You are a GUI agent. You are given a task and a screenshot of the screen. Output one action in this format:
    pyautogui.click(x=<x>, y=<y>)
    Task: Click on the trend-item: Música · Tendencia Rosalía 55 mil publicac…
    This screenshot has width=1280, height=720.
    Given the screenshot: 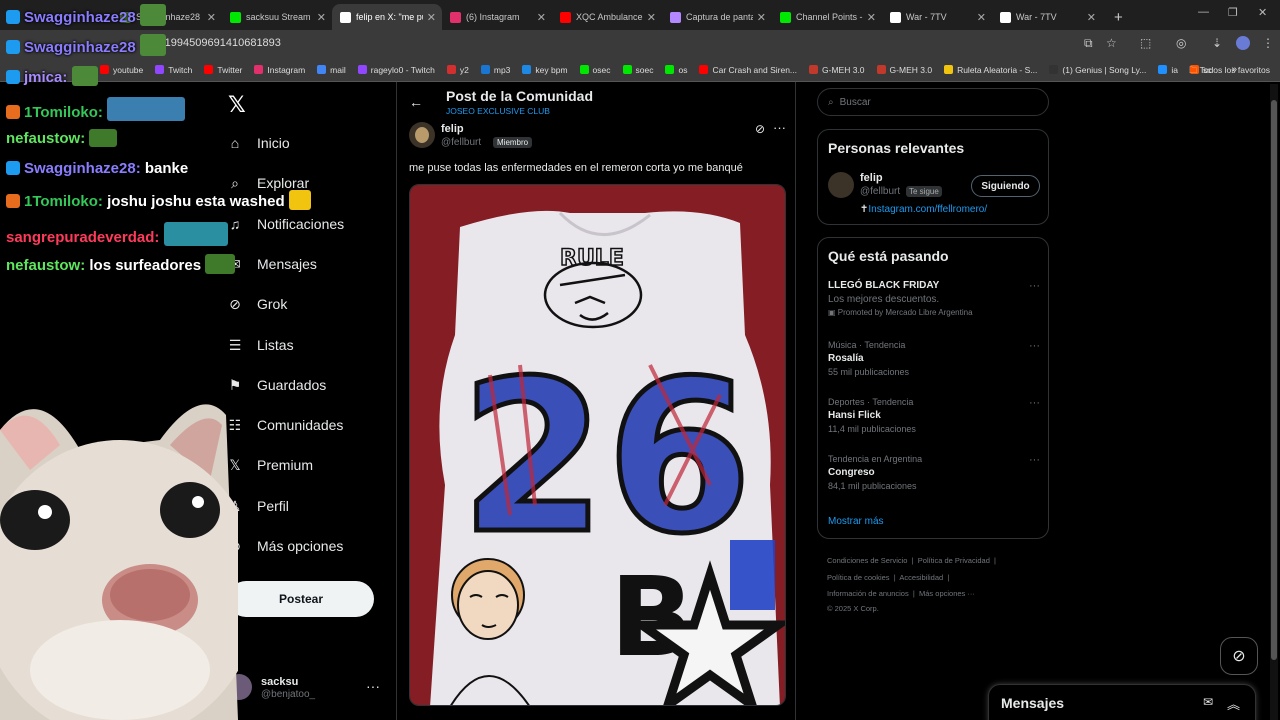 What is the action you would take?
    pyautogui.click(x=934, y=358)
    